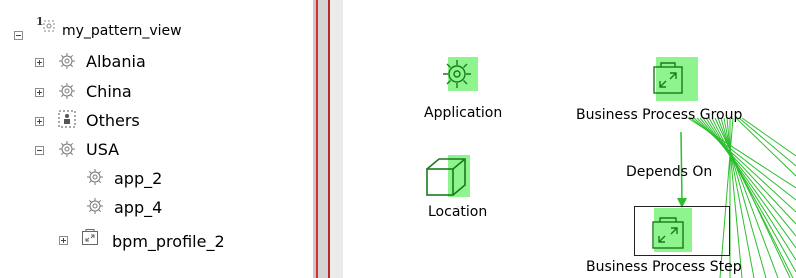  What do you see at coordinates (67, 119) in the screenshot?
I see `group-icon` at bounding box center [67, 119].